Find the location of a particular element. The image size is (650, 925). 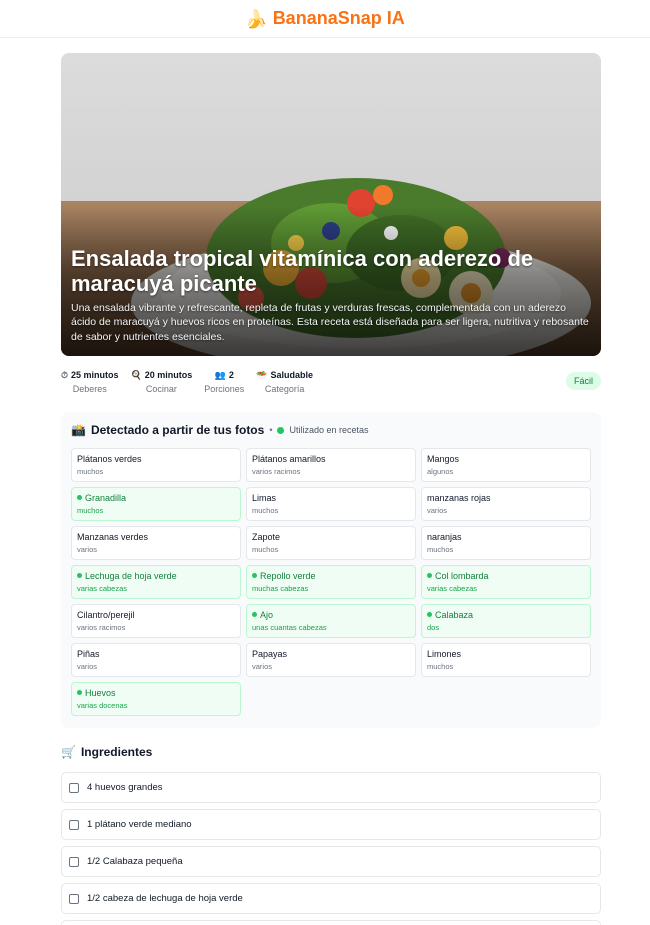

detected-item-name: Limas is located at coordinates (264, 498).